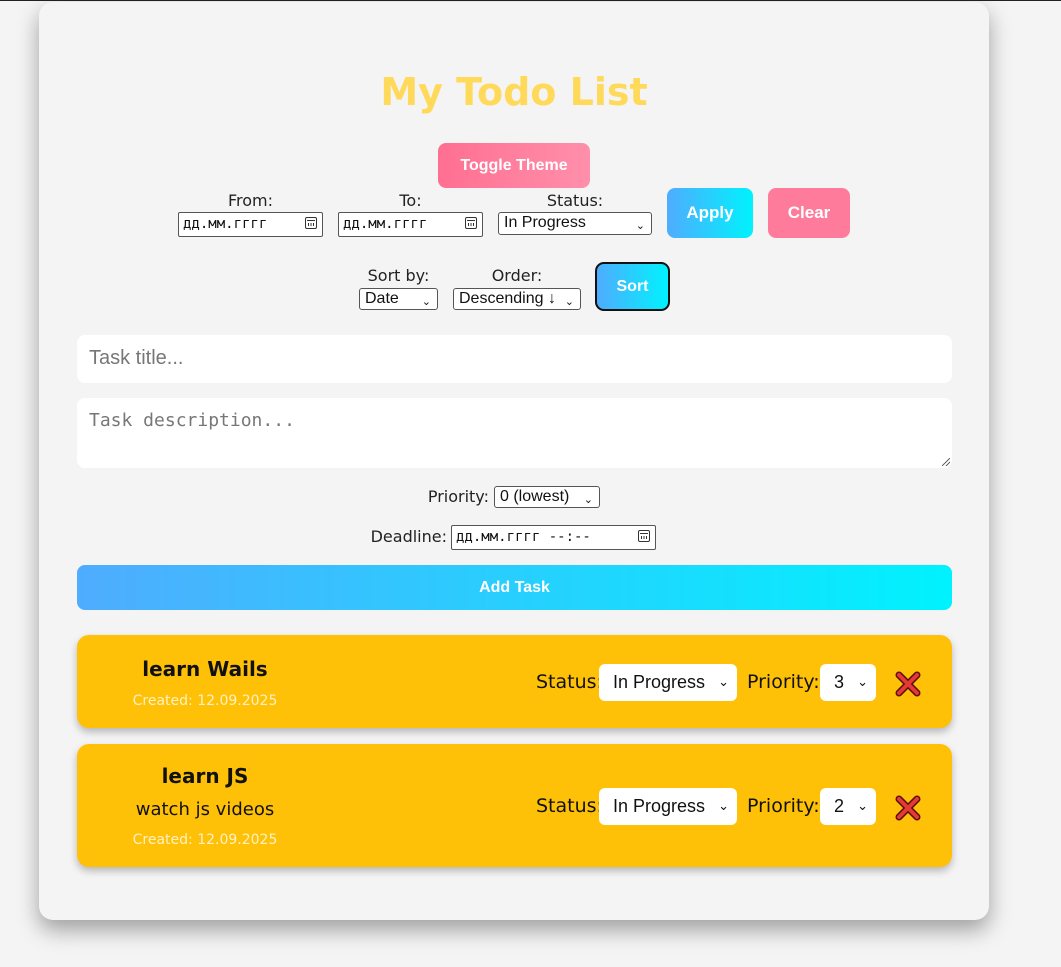 Image resolution: width=1061 pixels, height=967 pixels. What do you see at coordinates (514, 587) in the screenshot?
I see `add-task-button: Add Task` at bounding box center [514, 587].